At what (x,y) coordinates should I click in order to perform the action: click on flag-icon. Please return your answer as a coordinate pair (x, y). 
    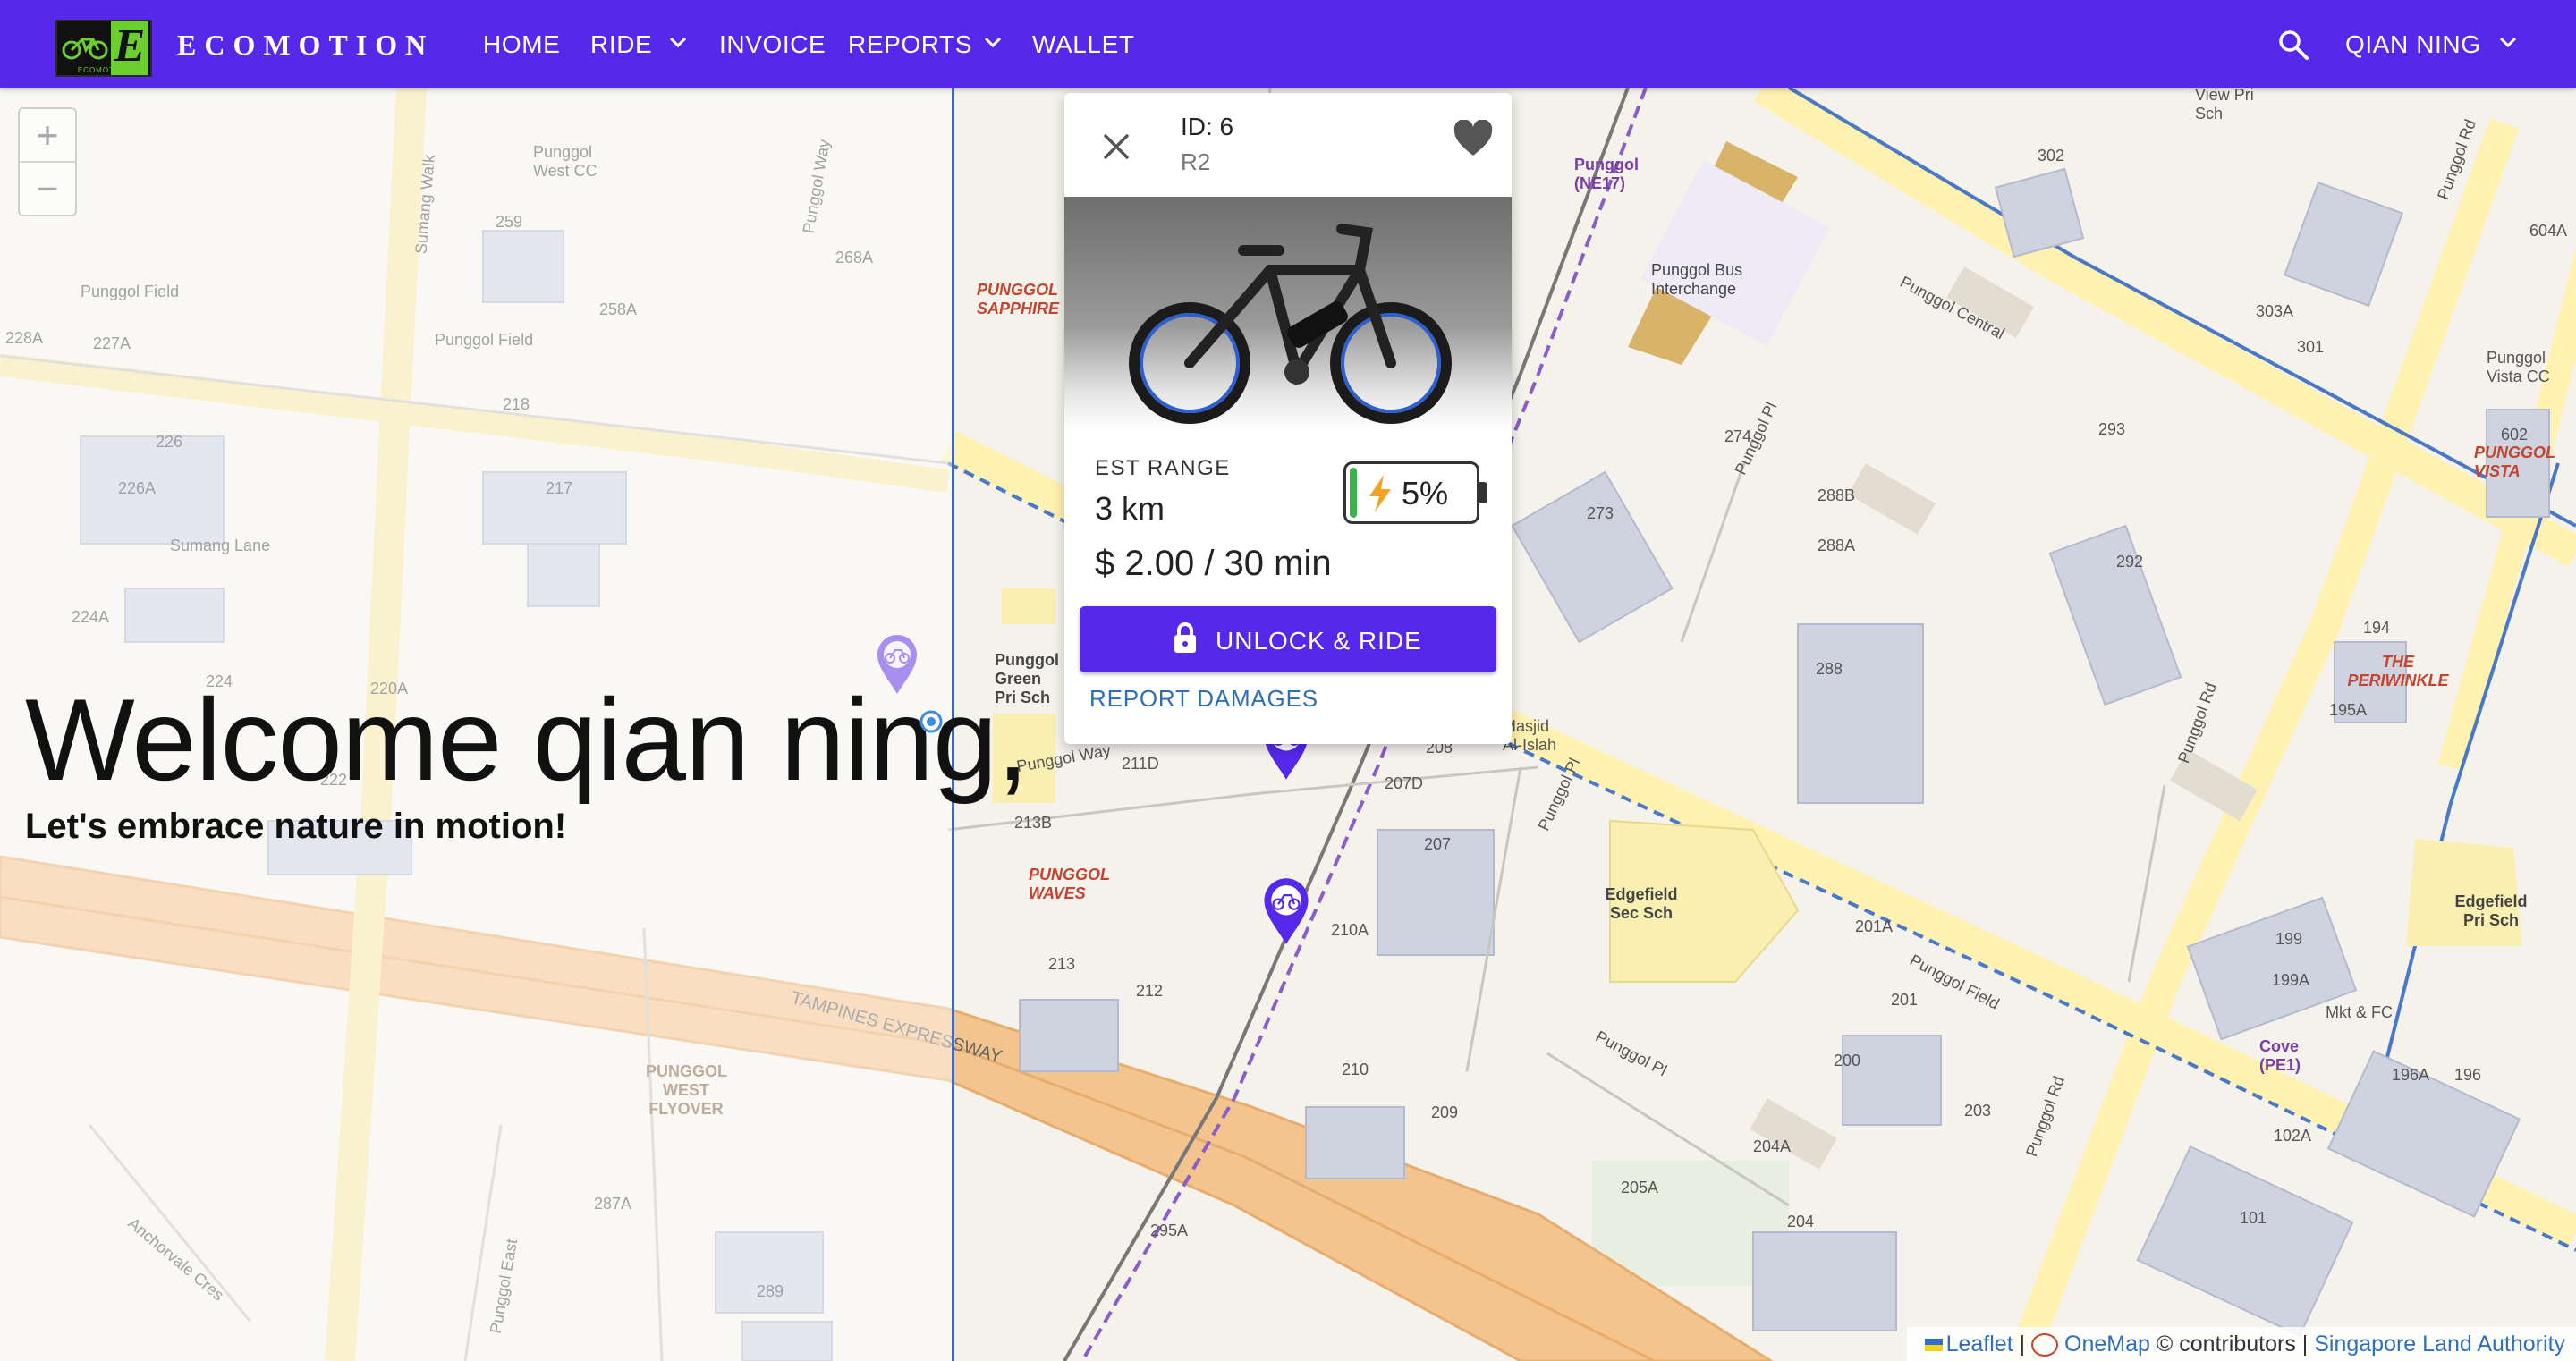
    Looking at the image, I should click on (1933, 1345).